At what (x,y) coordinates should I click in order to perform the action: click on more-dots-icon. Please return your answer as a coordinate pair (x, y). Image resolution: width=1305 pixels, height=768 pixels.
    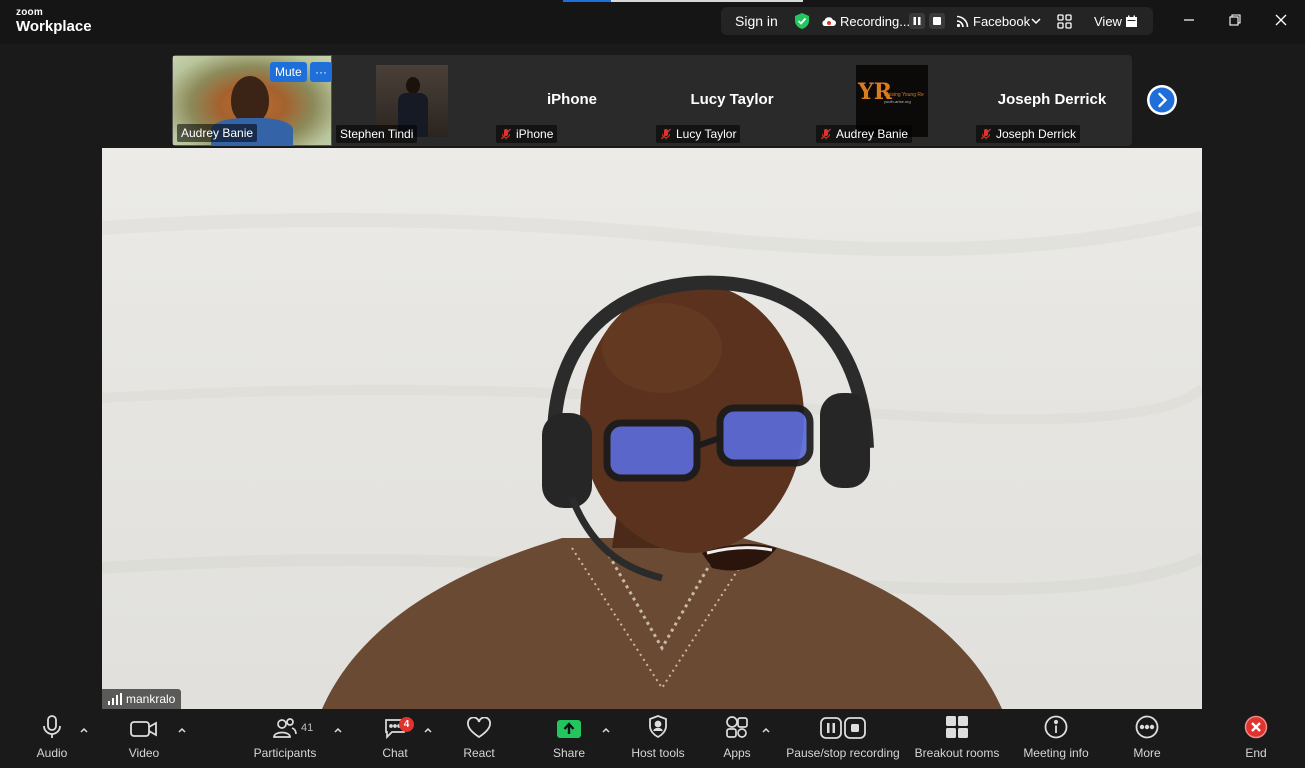
    Looking at the image, I should click on (1147, 727).